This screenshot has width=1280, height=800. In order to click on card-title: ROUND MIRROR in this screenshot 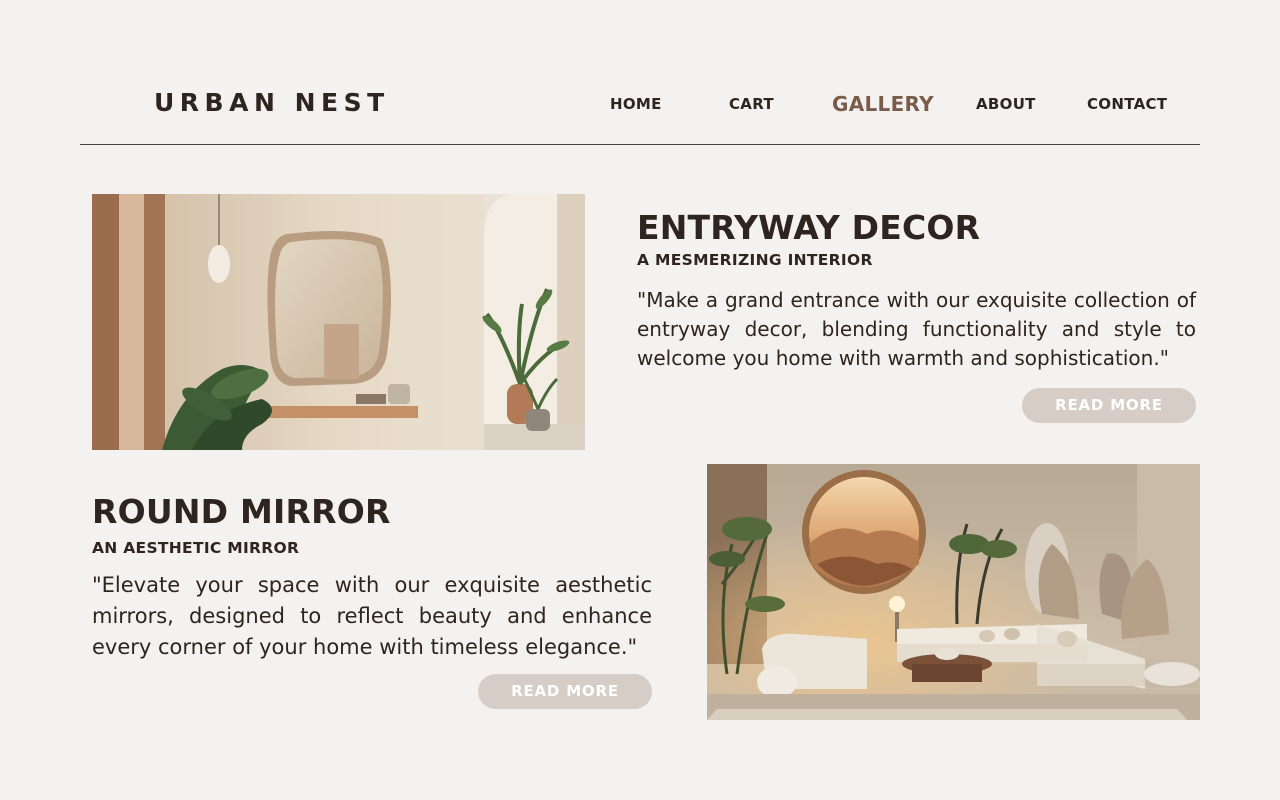, I will do `click(241, 511)`.